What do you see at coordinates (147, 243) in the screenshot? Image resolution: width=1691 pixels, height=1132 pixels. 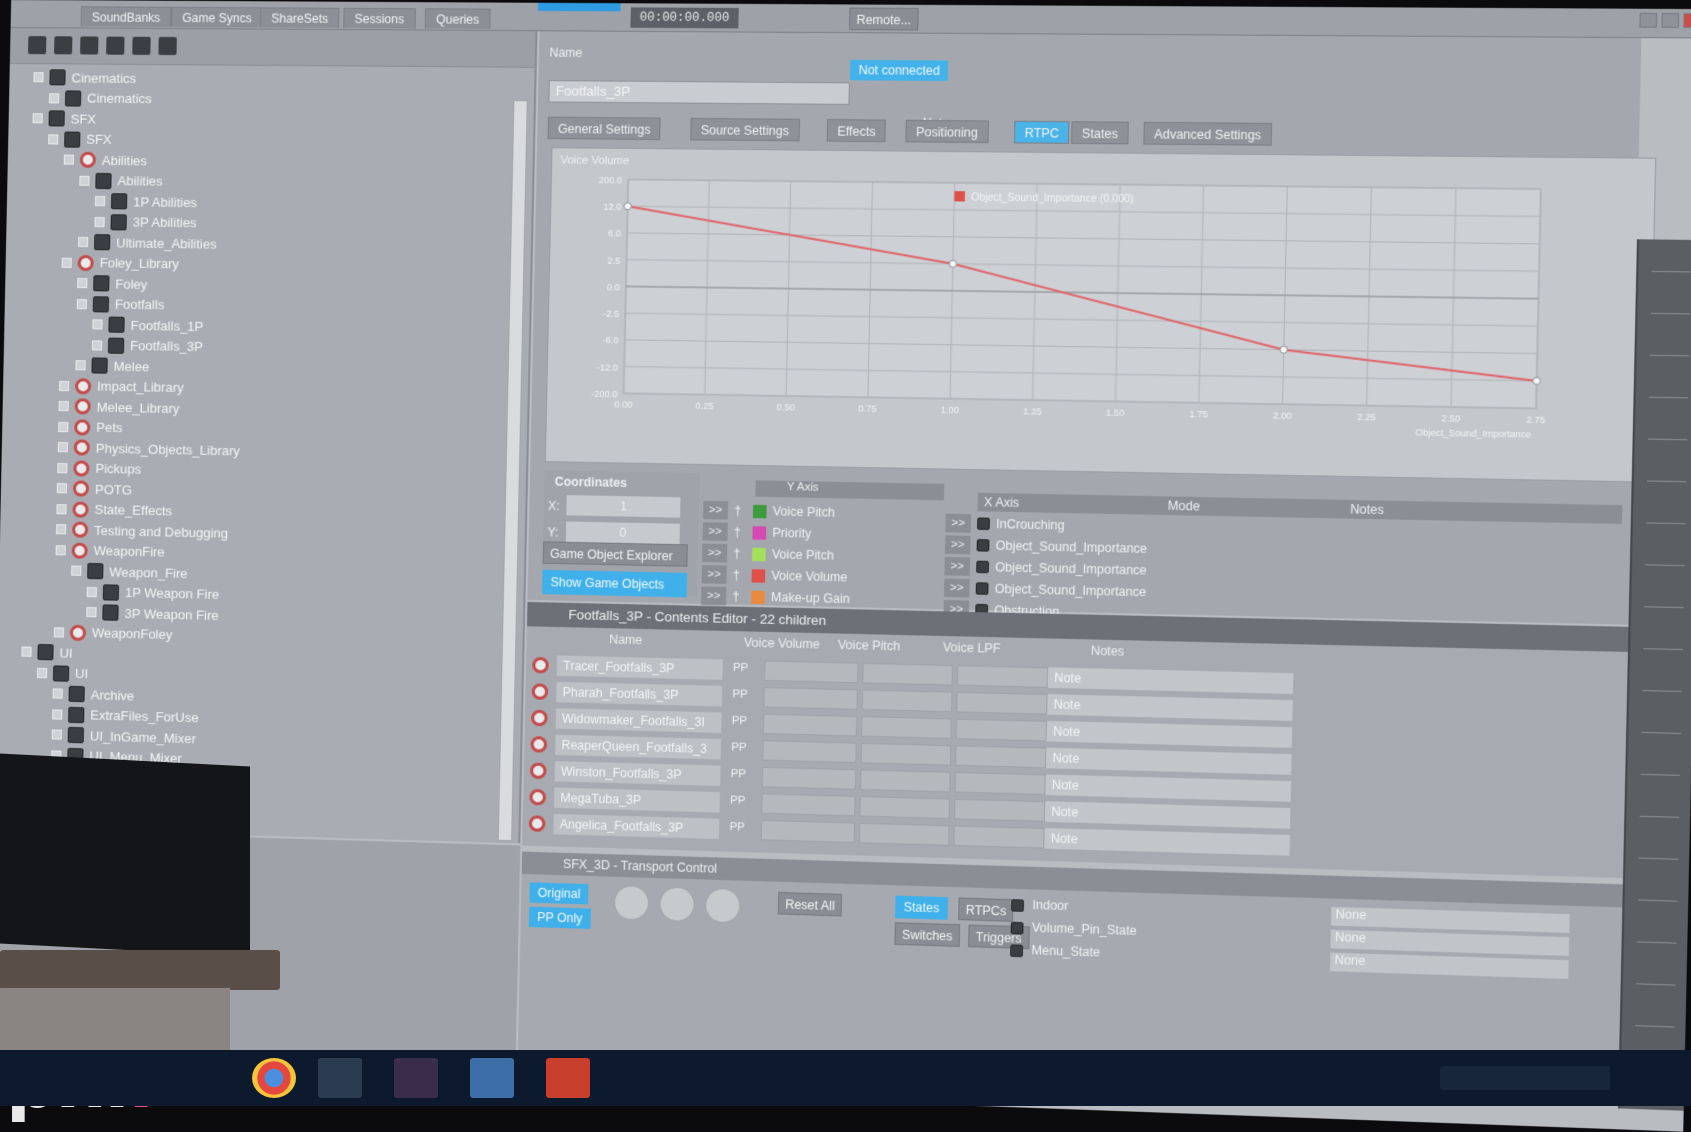 I see `tree-item: Ultimate_Abilities` at bounding box center [147, 243].